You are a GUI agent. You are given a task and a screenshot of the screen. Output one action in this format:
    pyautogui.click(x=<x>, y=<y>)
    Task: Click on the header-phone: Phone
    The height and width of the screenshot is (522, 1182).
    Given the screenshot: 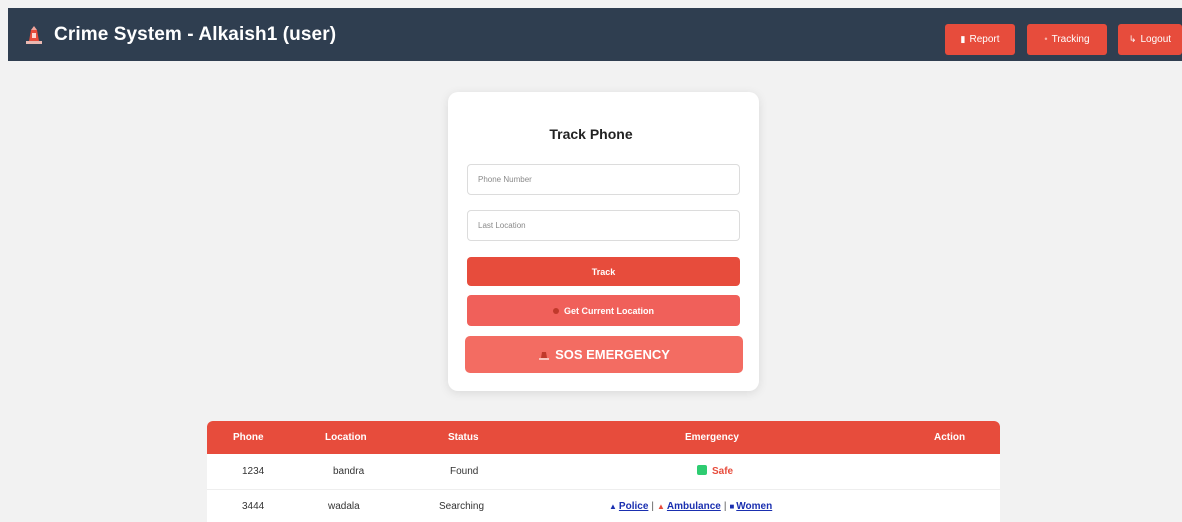 What is the action you would take?
    pyautogui.click(x=248, y=437)
    